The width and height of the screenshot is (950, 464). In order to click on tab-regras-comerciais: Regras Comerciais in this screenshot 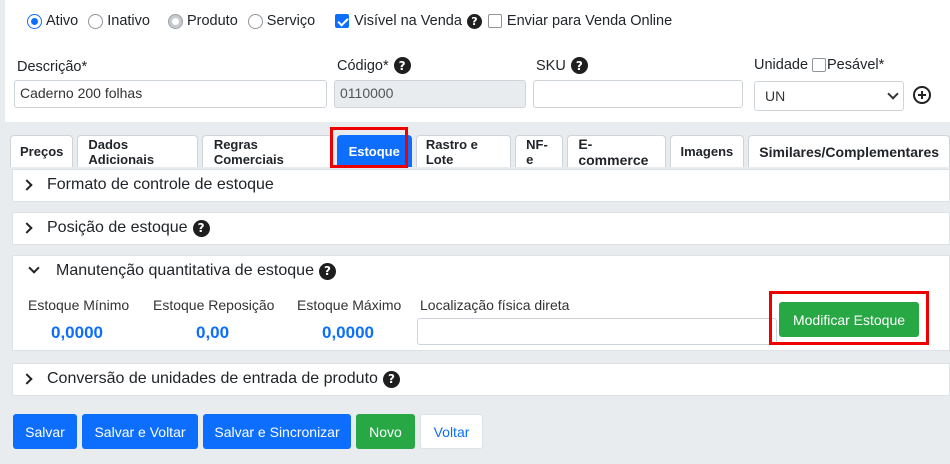, I will do `click(267, 151)`.